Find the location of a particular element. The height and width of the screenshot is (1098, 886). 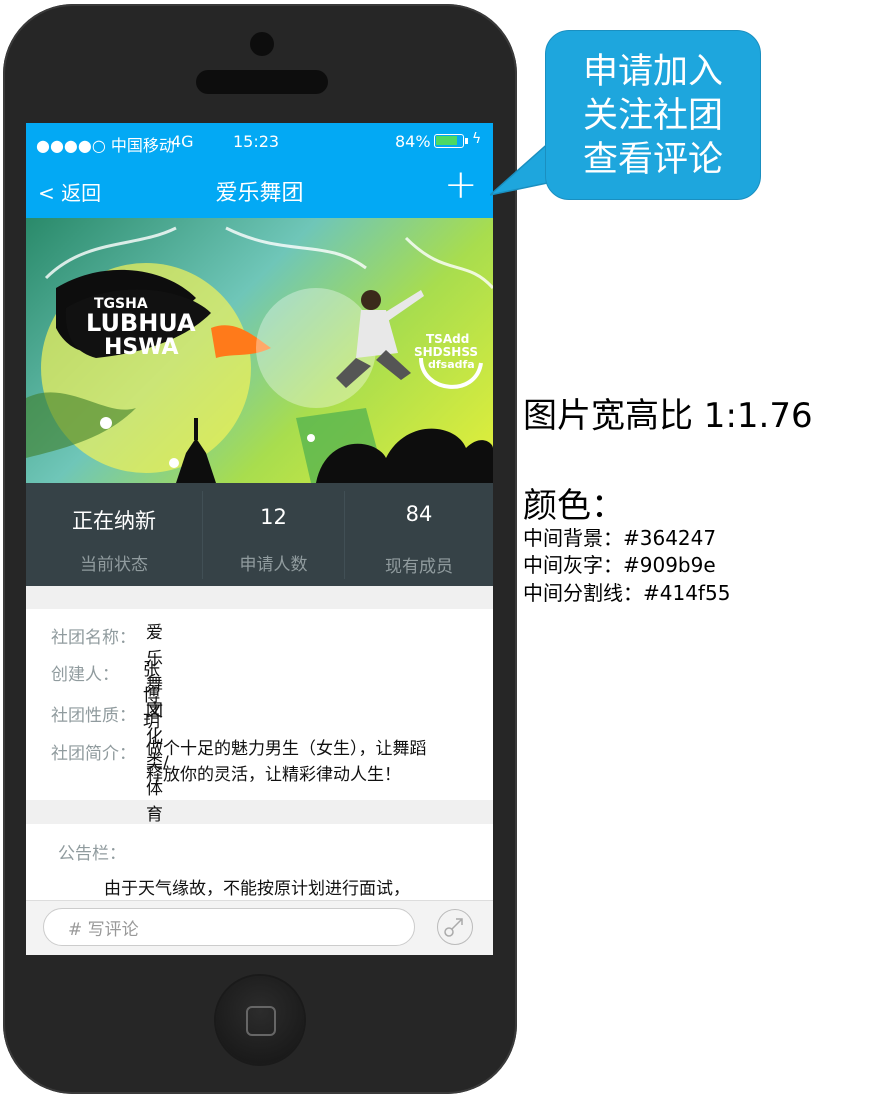

charging-icon: ϟ is located at coordinates (477, 139).